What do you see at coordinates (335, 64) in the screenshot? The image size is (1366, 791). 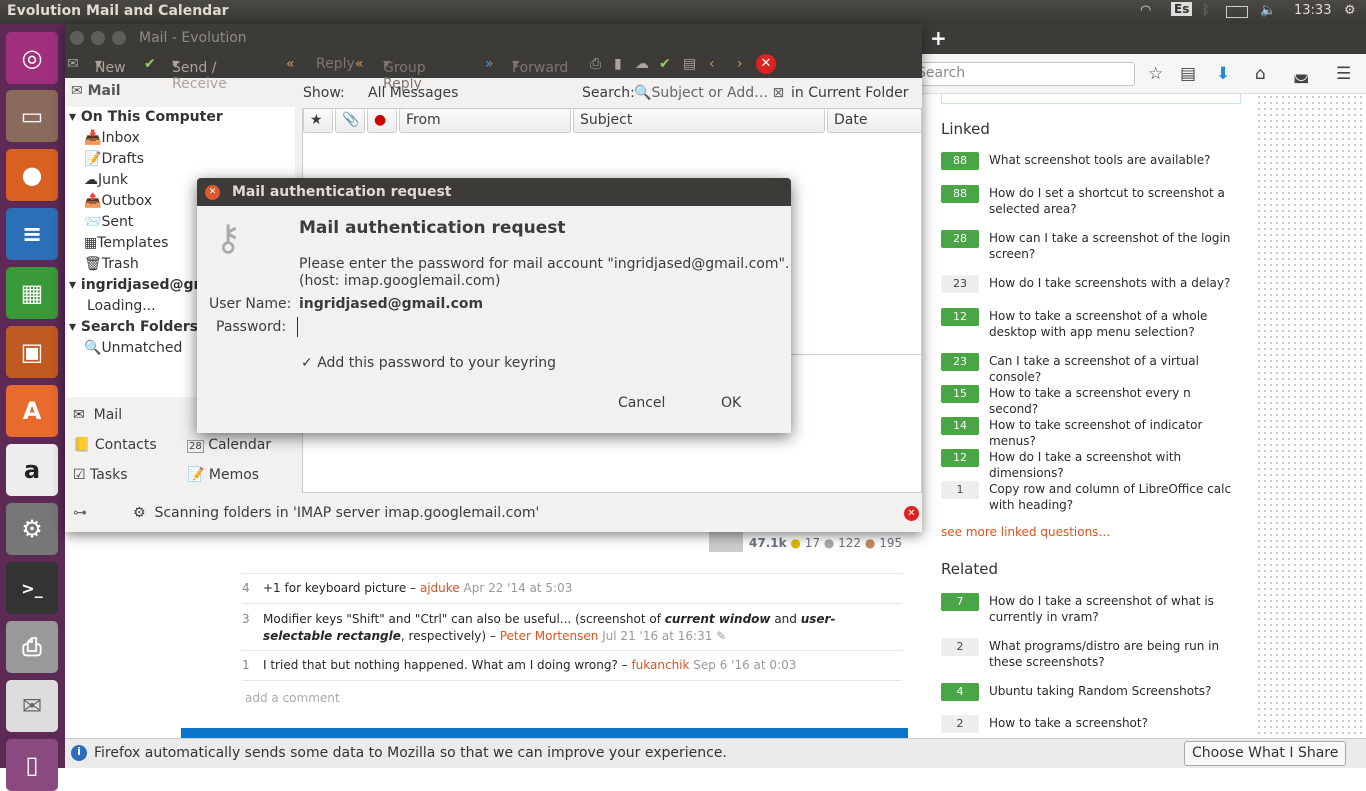 I see `reply-button: Reply` at bounding box center [335, 64].